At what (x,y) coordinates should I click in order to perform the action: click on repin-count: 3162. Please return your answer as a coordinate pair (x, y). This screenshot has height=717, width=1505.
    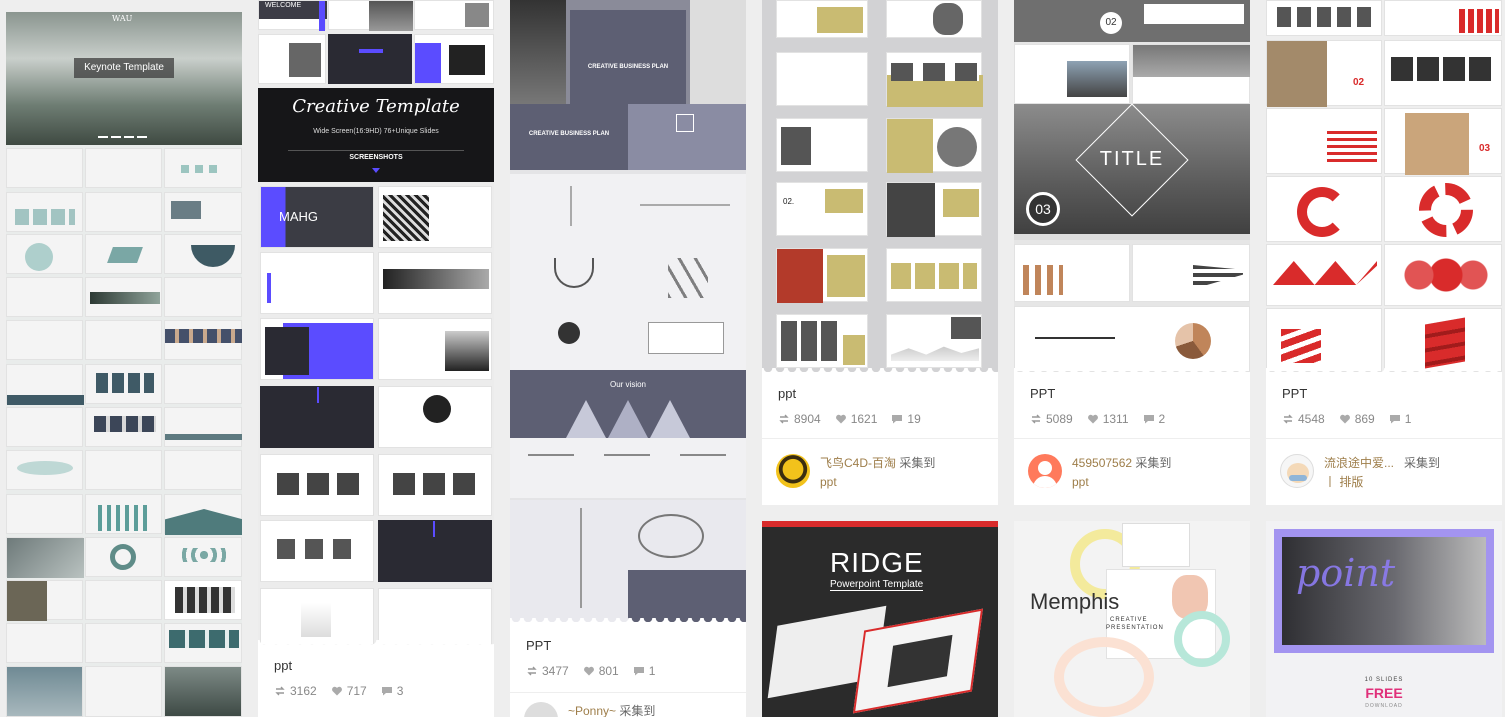
    Looking at the image, I should click on (295, 691).